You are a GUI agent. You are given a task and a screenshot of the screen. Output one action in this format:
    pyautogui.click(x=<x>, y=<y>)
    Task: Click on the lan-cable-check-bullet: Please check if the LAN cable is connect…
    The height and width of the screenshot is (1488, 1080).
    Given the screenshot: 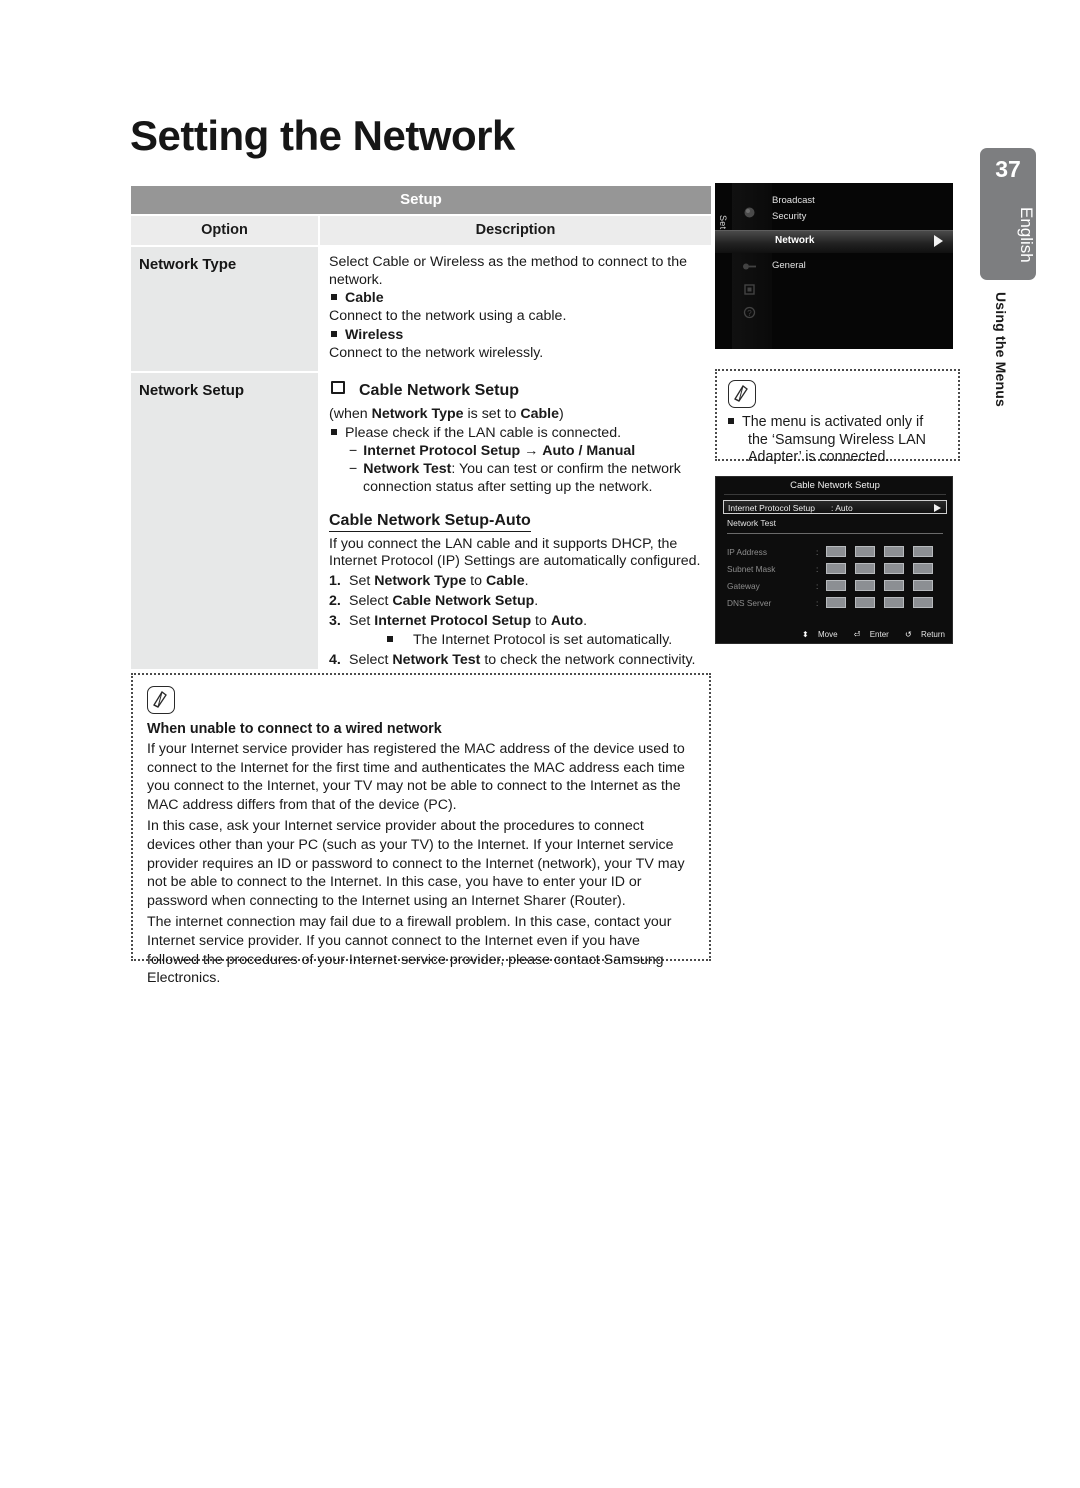 What is the action you would take?
    pyautogui.click(x=518, y=433)
    